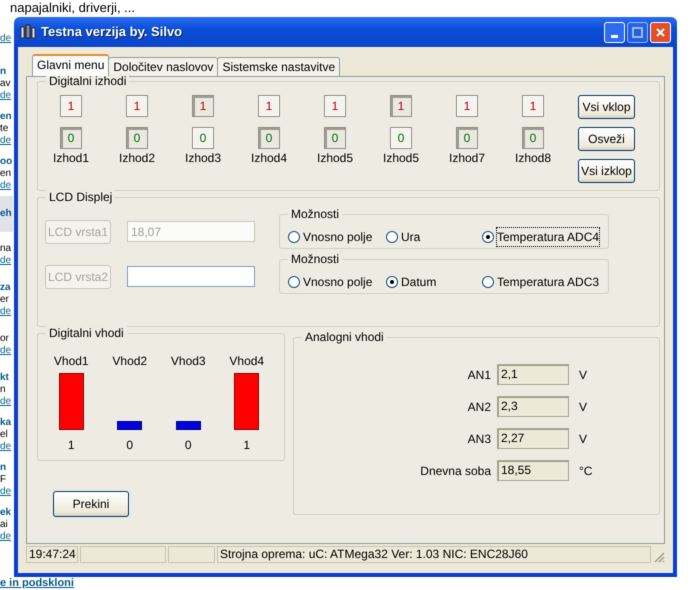 Image resolution: width=694 pixels, height=590 pixels. Describe the element at coordinates (659, 557) in the screenshot. I see `resize-grip-icon` at that location.